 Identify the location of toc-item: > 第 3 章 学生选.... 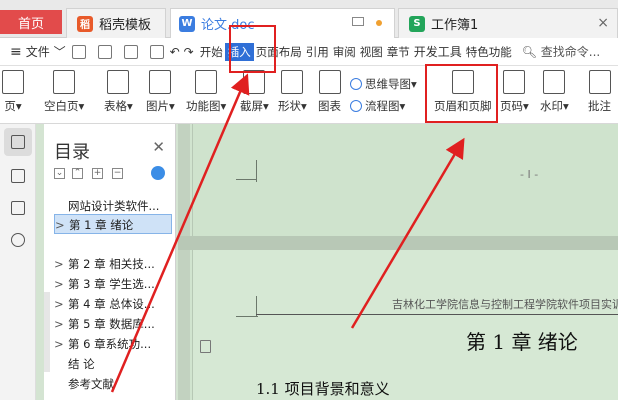
(113, 284).